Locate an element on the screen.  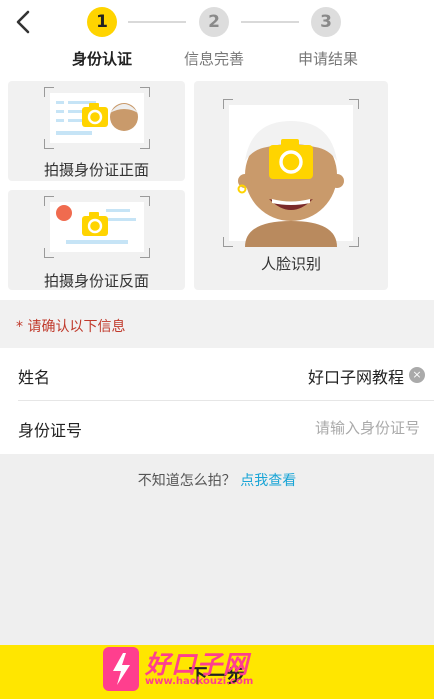
id-number-row: 身份证号 is located at coordinates (217, 427).